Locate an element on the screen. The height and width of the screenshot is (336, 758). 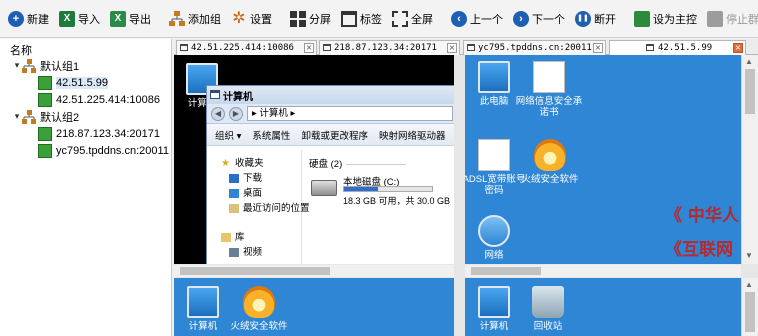
set-master-button: 设为主控 is located at coordinates (666, 19).